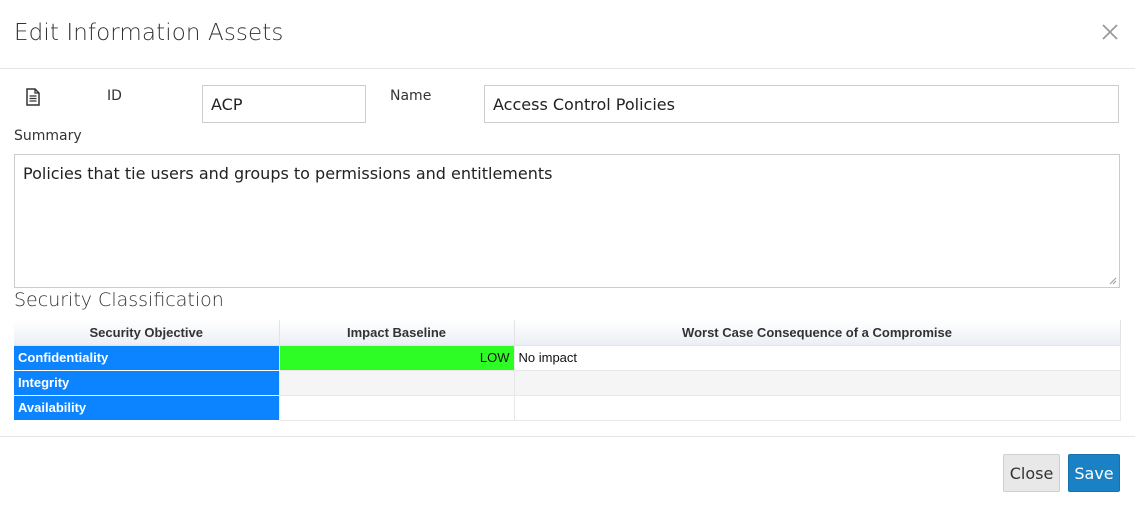 Image resolution: width=1135 pixels, height=507 pixels. What do you see at coordinates (147, 358) in the screenshot?
I see `objective-cell: Confidentiality` at bounding box center [147, 358].